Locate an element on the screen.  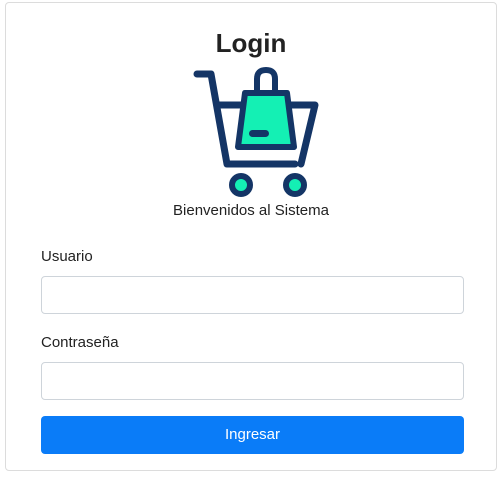
username-label: Usuario is located at coordinates (67, 256).